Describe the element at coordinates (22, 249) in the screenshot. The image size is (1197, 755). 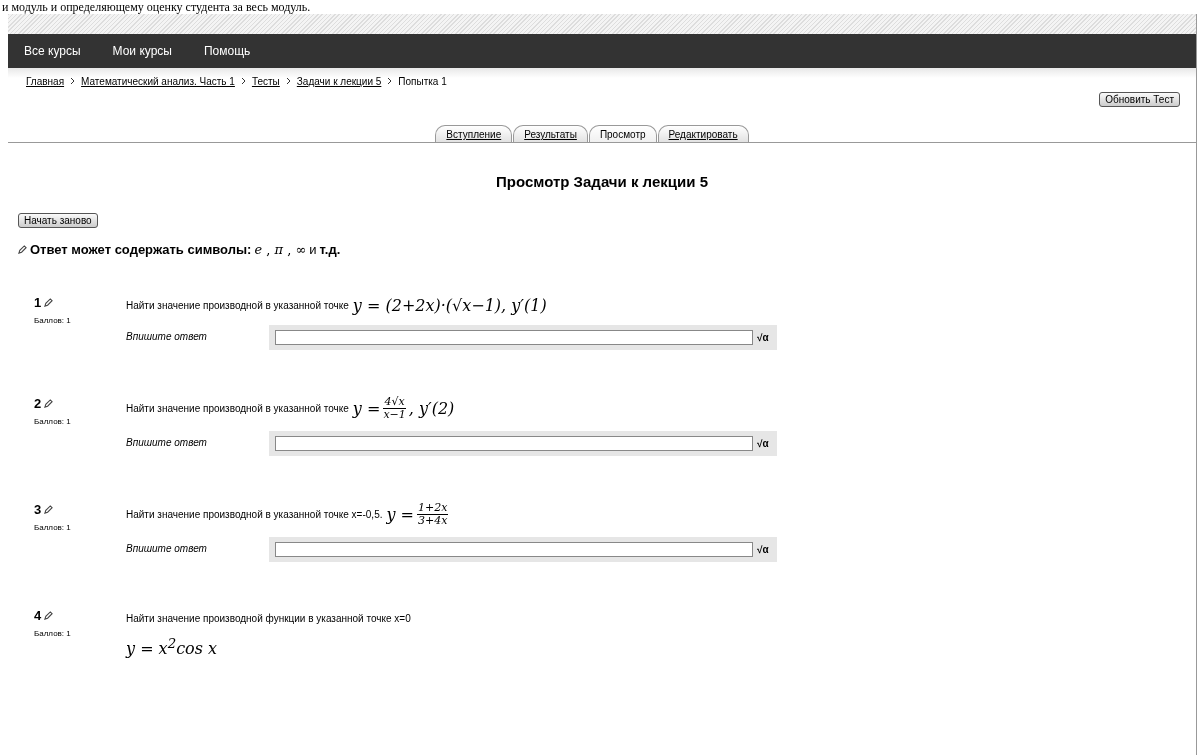
I see `pencil-icon` at that location.